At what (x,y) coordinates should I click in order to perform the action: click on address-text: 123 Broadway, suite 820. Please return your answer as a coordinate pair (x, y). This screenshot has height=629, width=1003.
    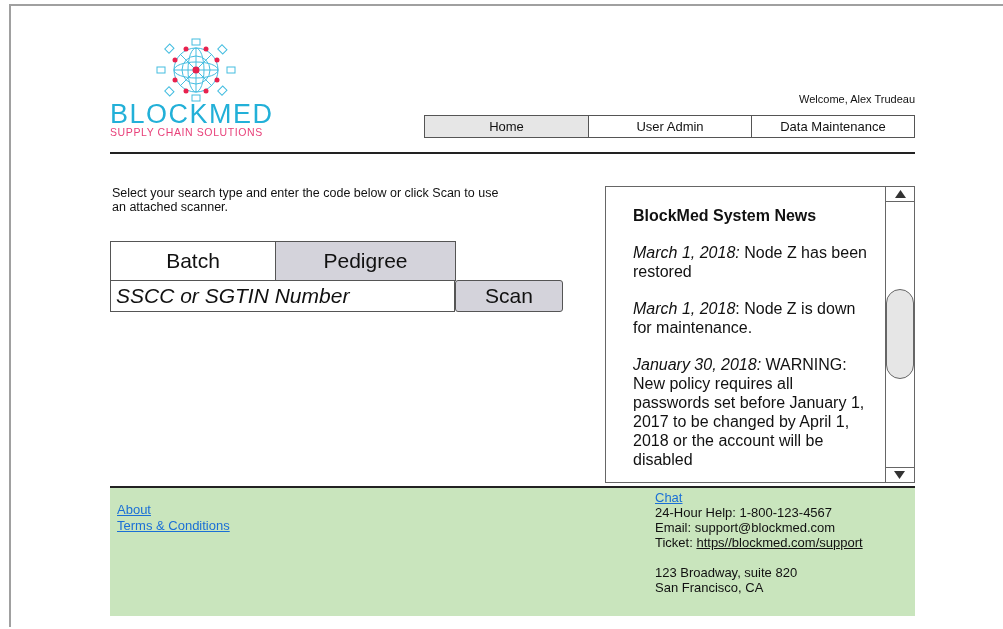
    Looking at the image, I should click on (726, 572).